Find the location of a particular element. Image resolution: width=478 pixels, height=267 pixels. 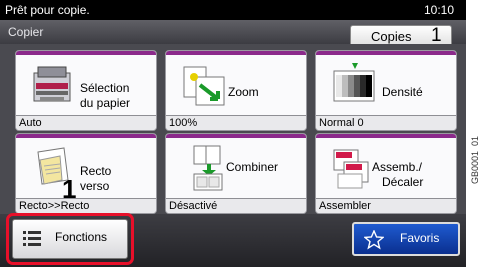

paper-selection-tile: Sélection du papier Auto is located at coordinates (86, 90).